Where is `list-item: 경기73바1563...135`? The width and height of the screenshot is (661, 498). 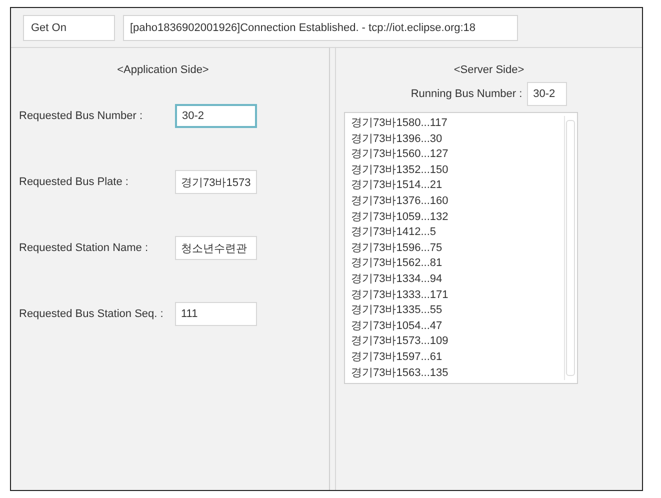 list-item: 경기73바1563...135 is located at coordinates (456, 374).